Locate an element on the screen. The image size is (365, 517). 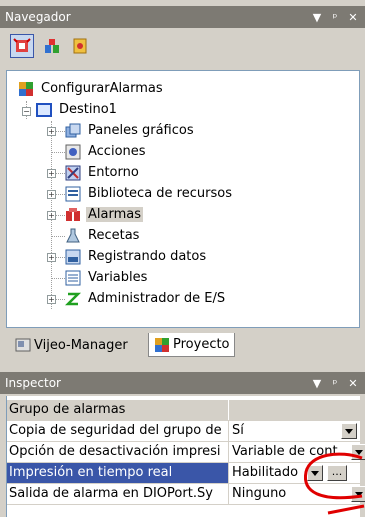
target-icon is located at coordinates (44, 110).